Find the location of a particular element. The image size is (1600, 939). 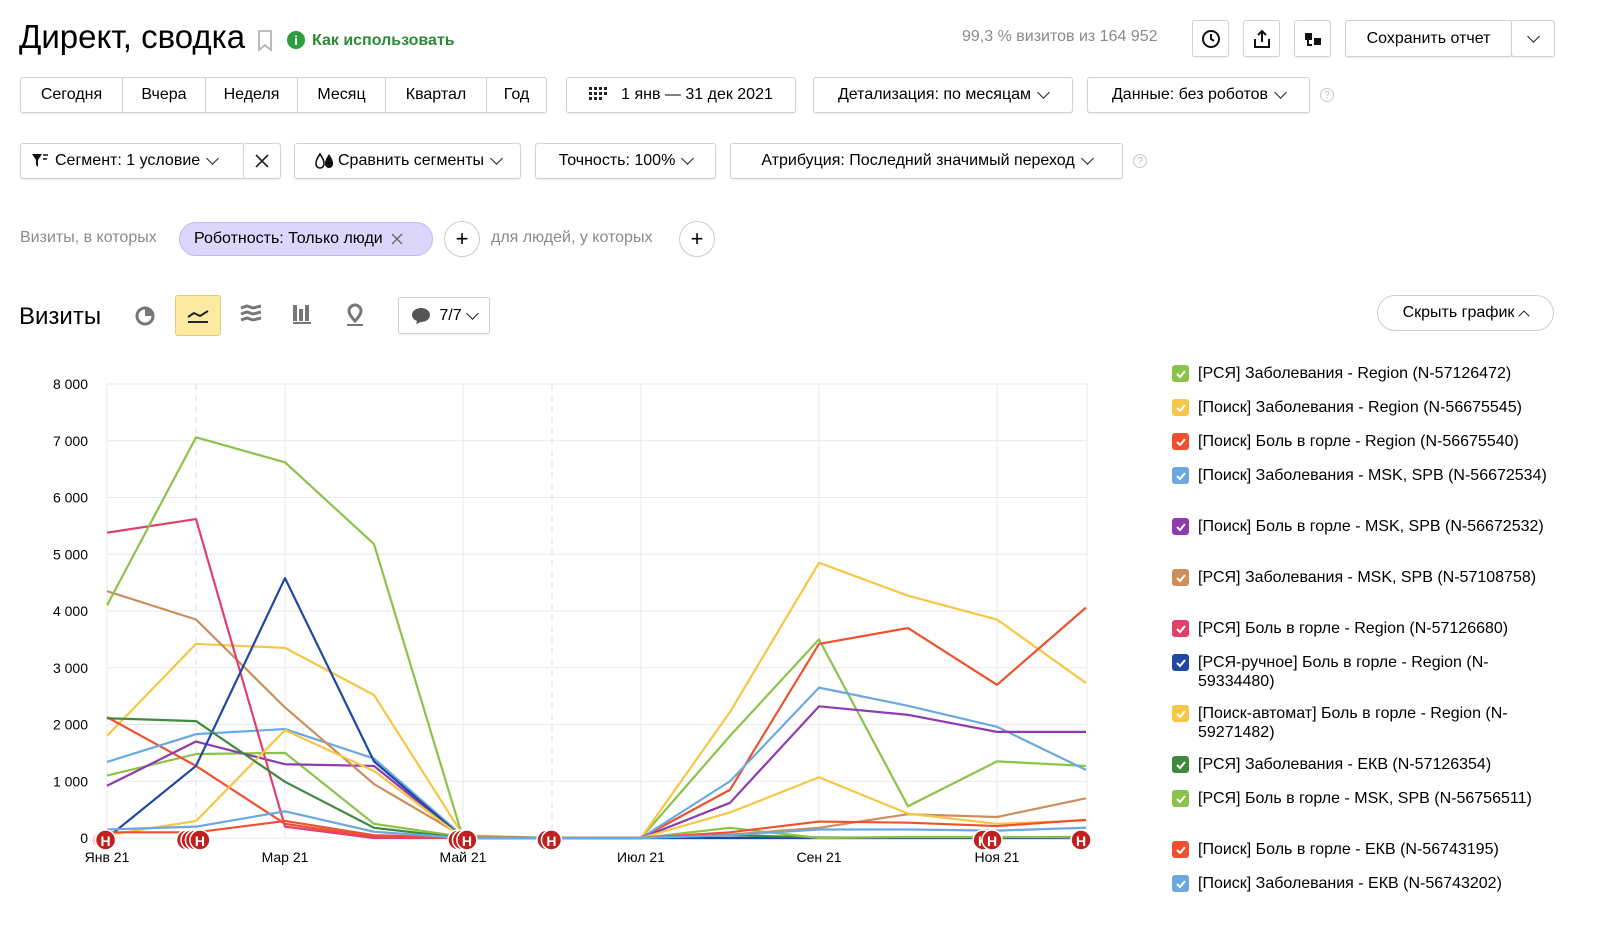

period-week: Неделя is located at coordinates (252, 95).